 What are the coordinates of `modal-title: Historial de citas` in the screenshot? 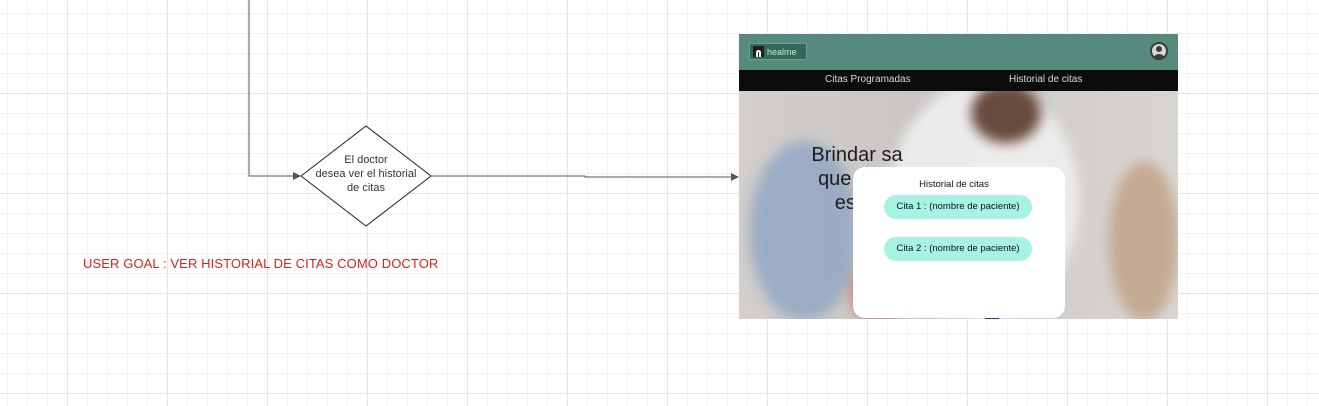 It's located at (954, 184).